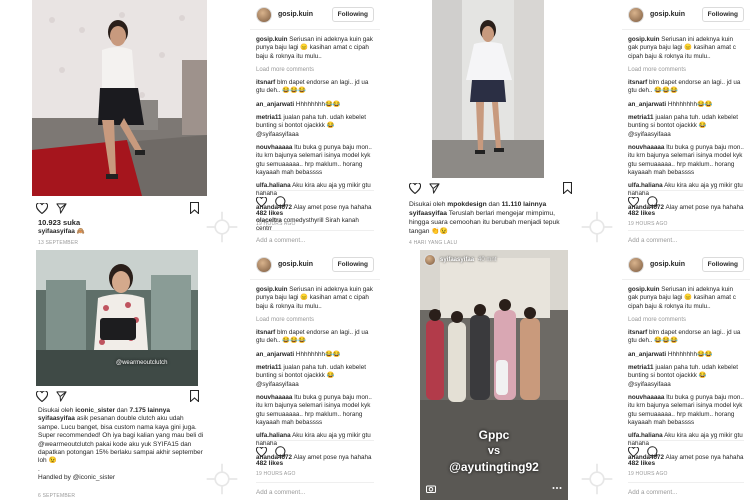 Image resolution: width=750 pixels, height=500 pixels. I want to click on post-1-date: 13 SEPTEMBER, so click(58, 243).